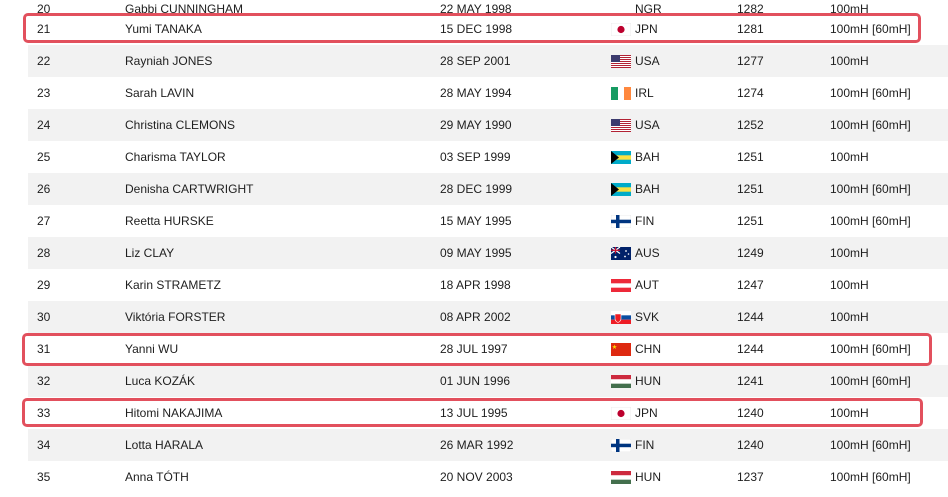  What do you see at coordinates (621, 349) in the screenshot?
I see `chn-flag-icon` at bounding box center [621, 349].